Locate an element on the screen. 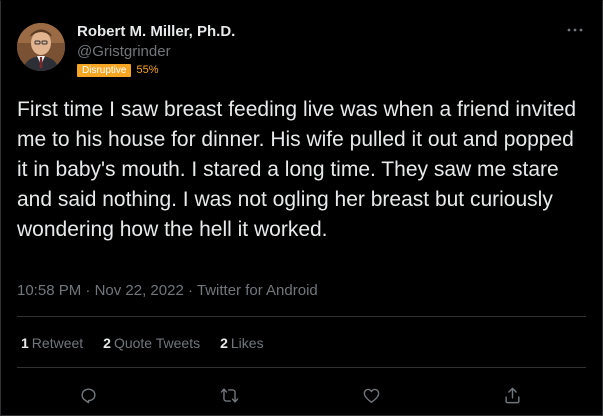 This screenshot has width=603, height=416. quotes-label: Quote Tweets is located at coordinates (157, 343).